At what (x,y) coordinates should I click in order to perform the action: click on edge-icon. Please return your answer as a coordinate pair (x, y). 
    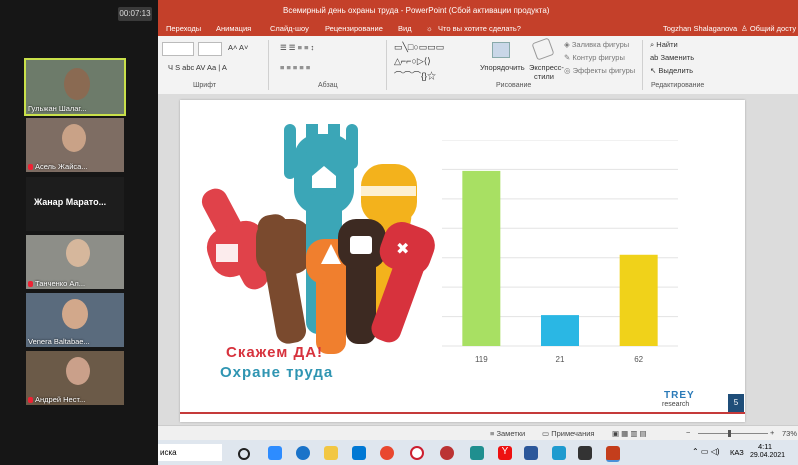
    Looking at the image, I should click on (303, 453).